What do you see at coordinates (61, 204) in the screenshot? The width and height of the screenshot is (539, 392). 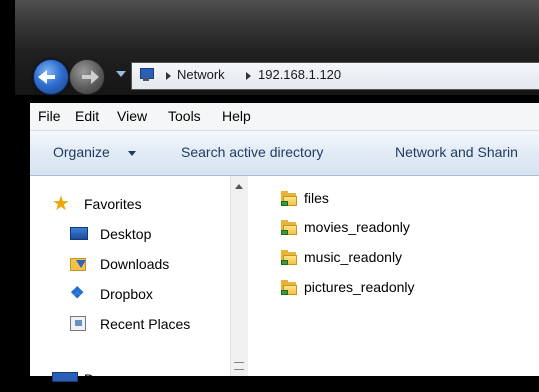 I see `star-icon: ★` at bounding box center [61, 204].